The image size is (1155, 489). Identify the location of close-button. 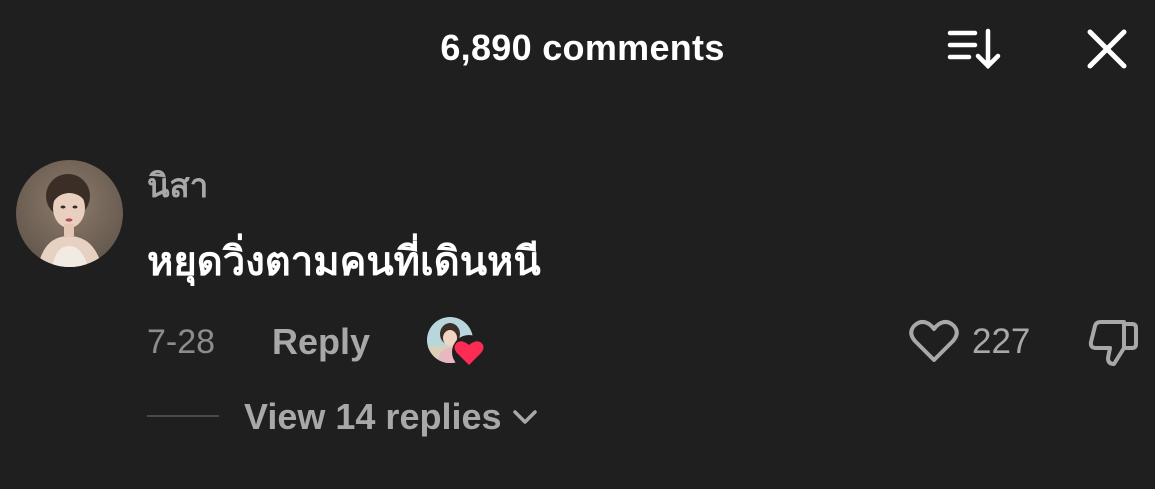
(1107, 49).